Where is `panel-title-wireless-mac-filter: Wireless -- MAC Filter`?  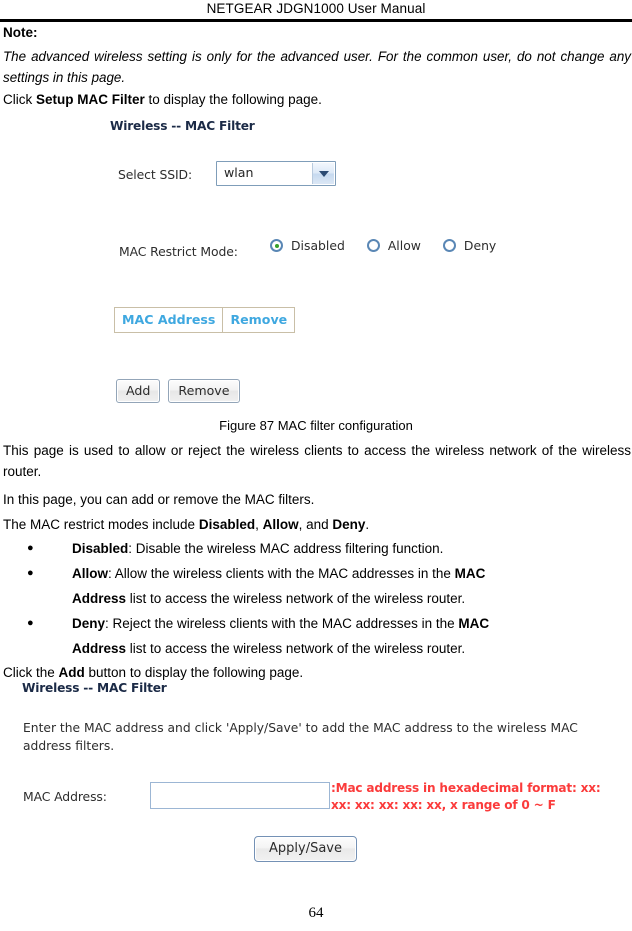
panel-title-wireless-mac-filter: Wireless -- MAC Filter is located at coordinates (182, 126).